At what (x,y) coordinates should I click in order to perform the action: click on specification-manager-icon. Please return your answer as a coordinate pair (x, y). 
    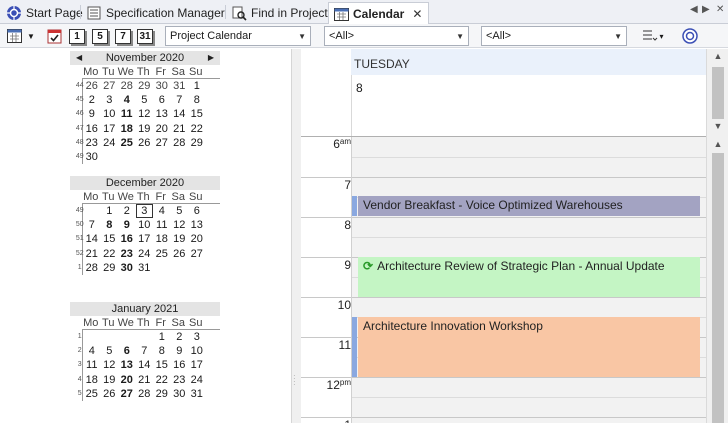
    Looking at the image, I should click on (94, 13).